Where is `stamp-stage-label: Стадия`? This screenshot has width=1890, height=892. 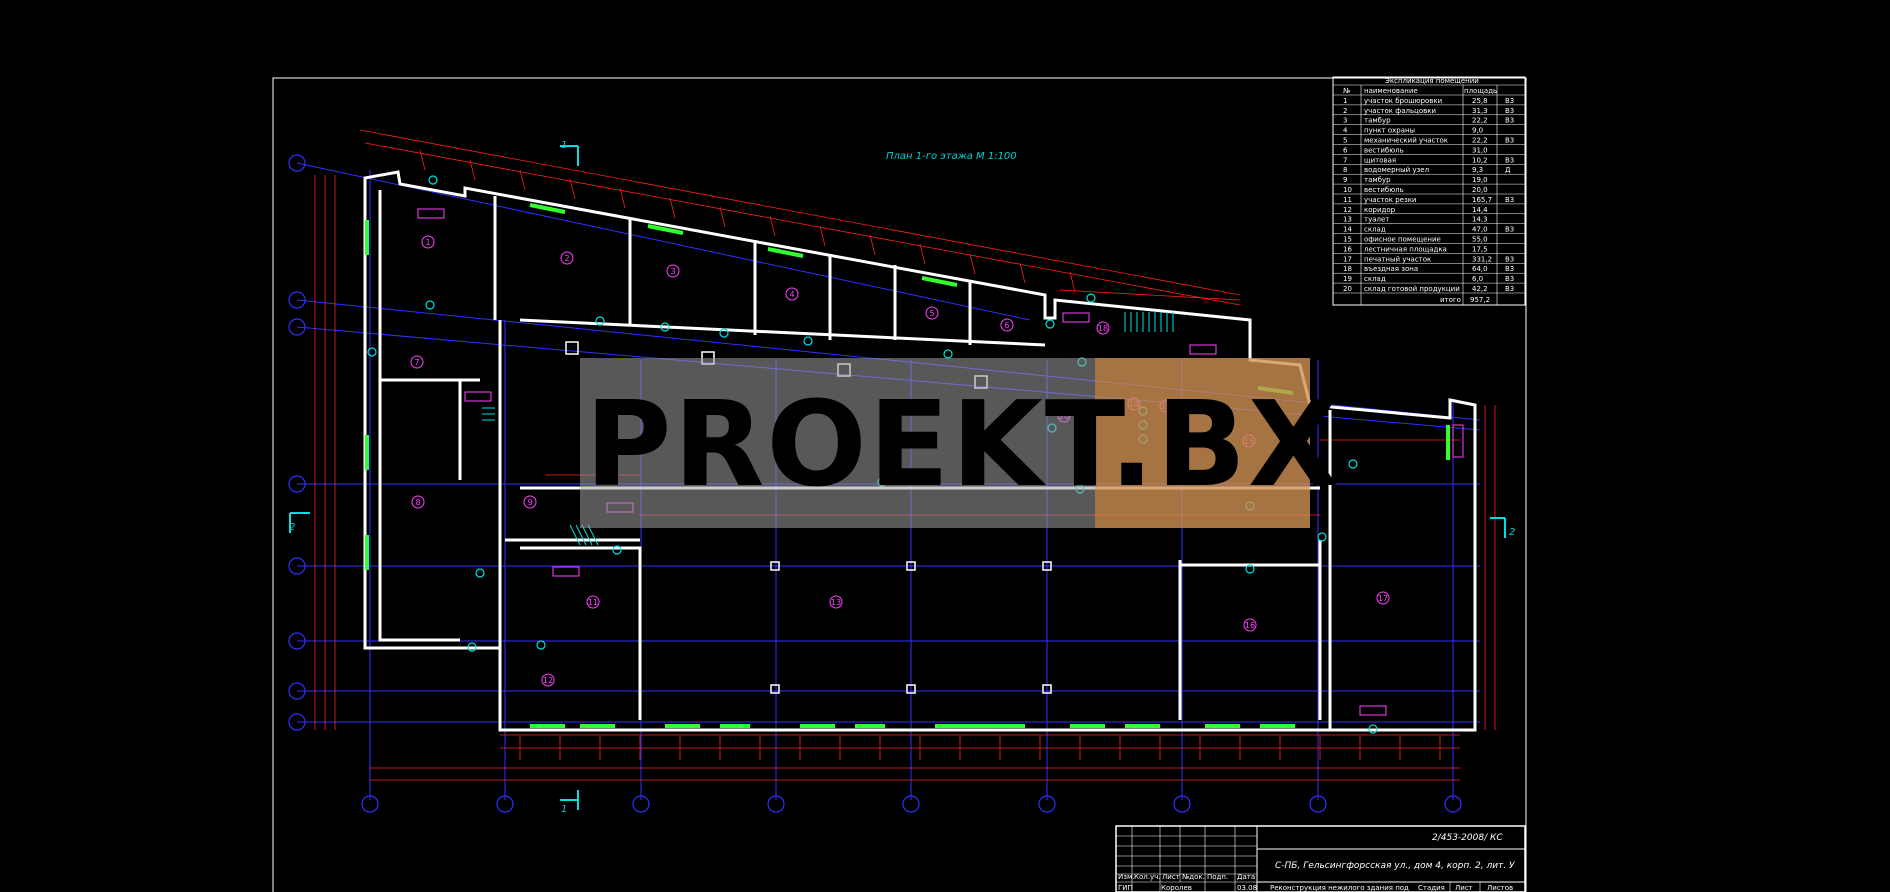 stamp-stage-label: Стадия is located at coordinates (1431, 888).